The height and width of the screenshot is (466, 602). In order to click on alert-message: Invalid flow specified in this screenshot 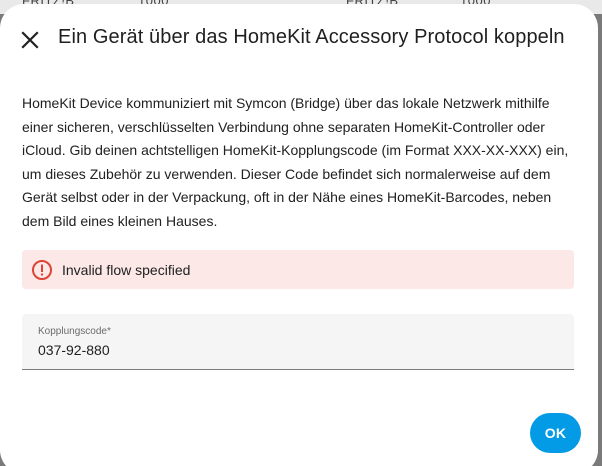, I will do `click(126, 269)`.